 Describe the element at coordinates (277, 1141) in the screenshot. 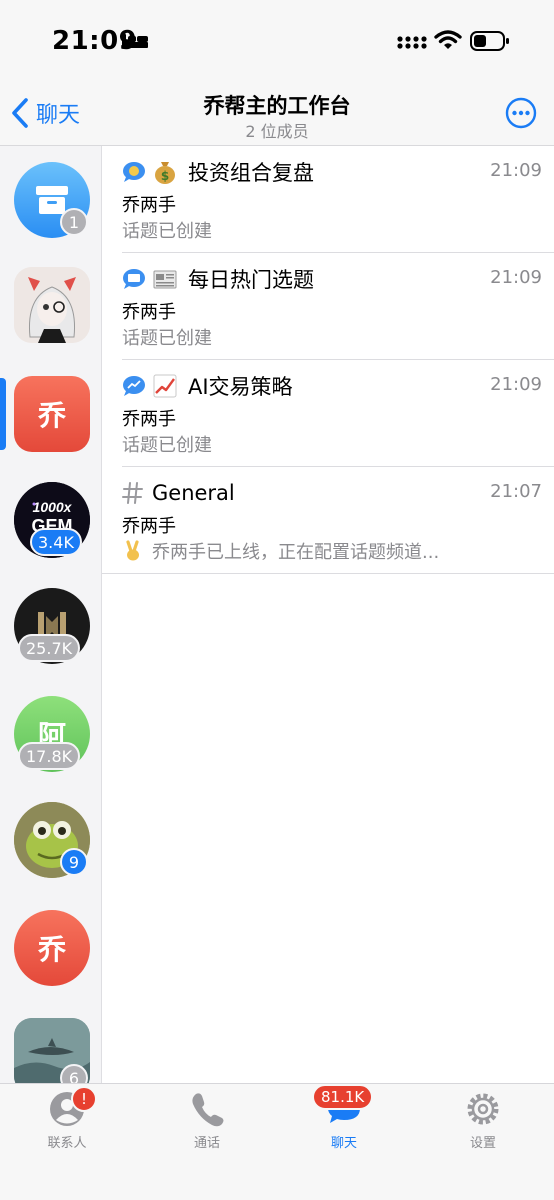

I see `tab-bar: 联系人 ! 通话 聊天 81.1K 设置` at that location.